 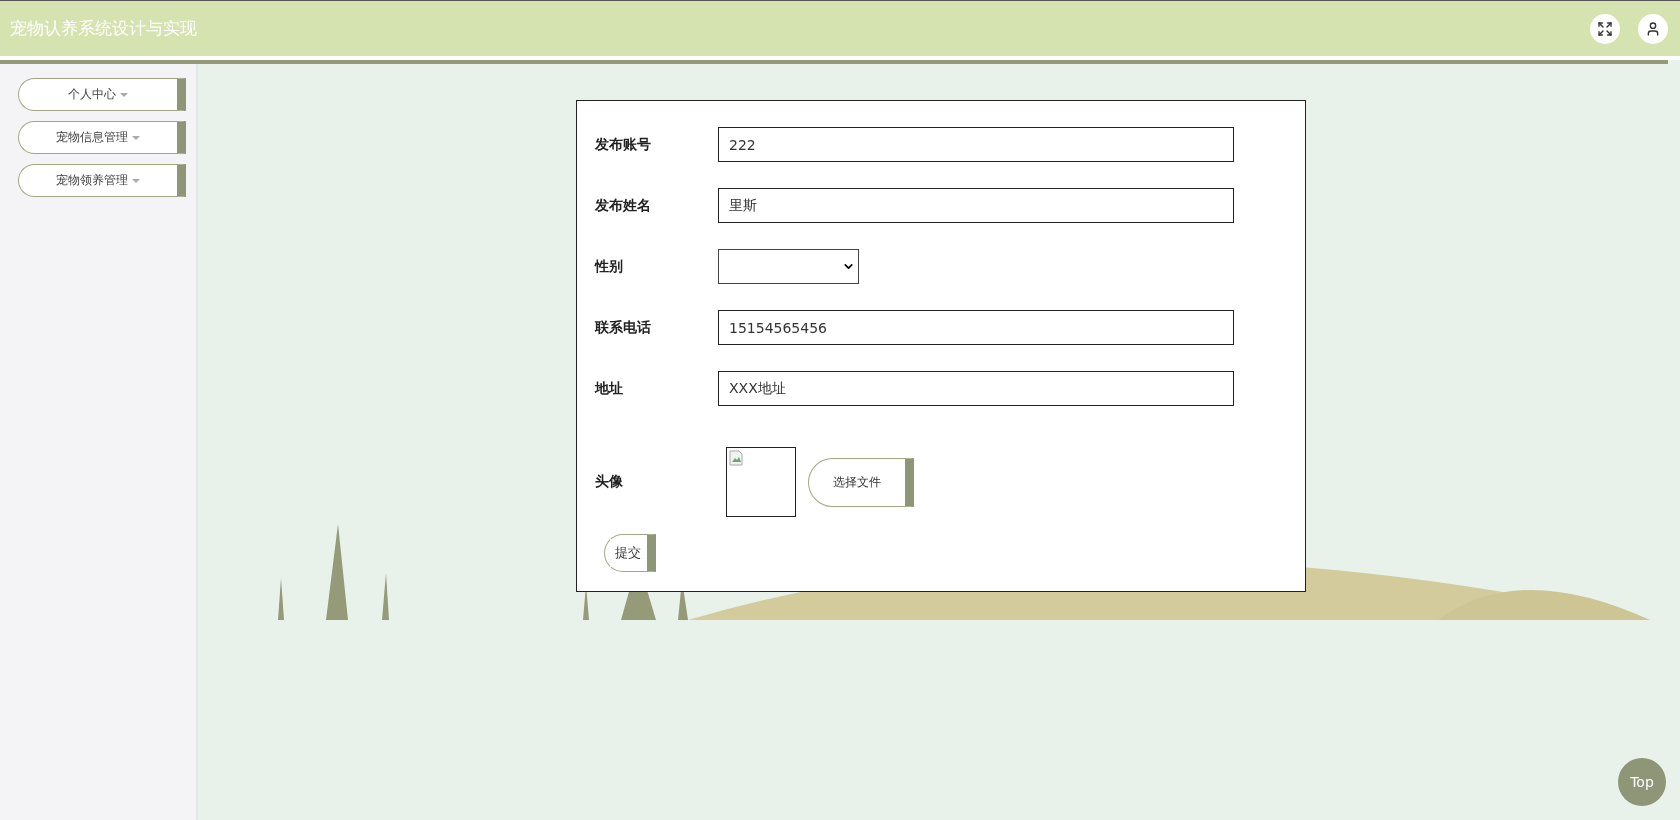 What do you see at coordinates (976, 205) in the screenshot?
I see `input-field: 里斯` at bounding box center [976, 205].